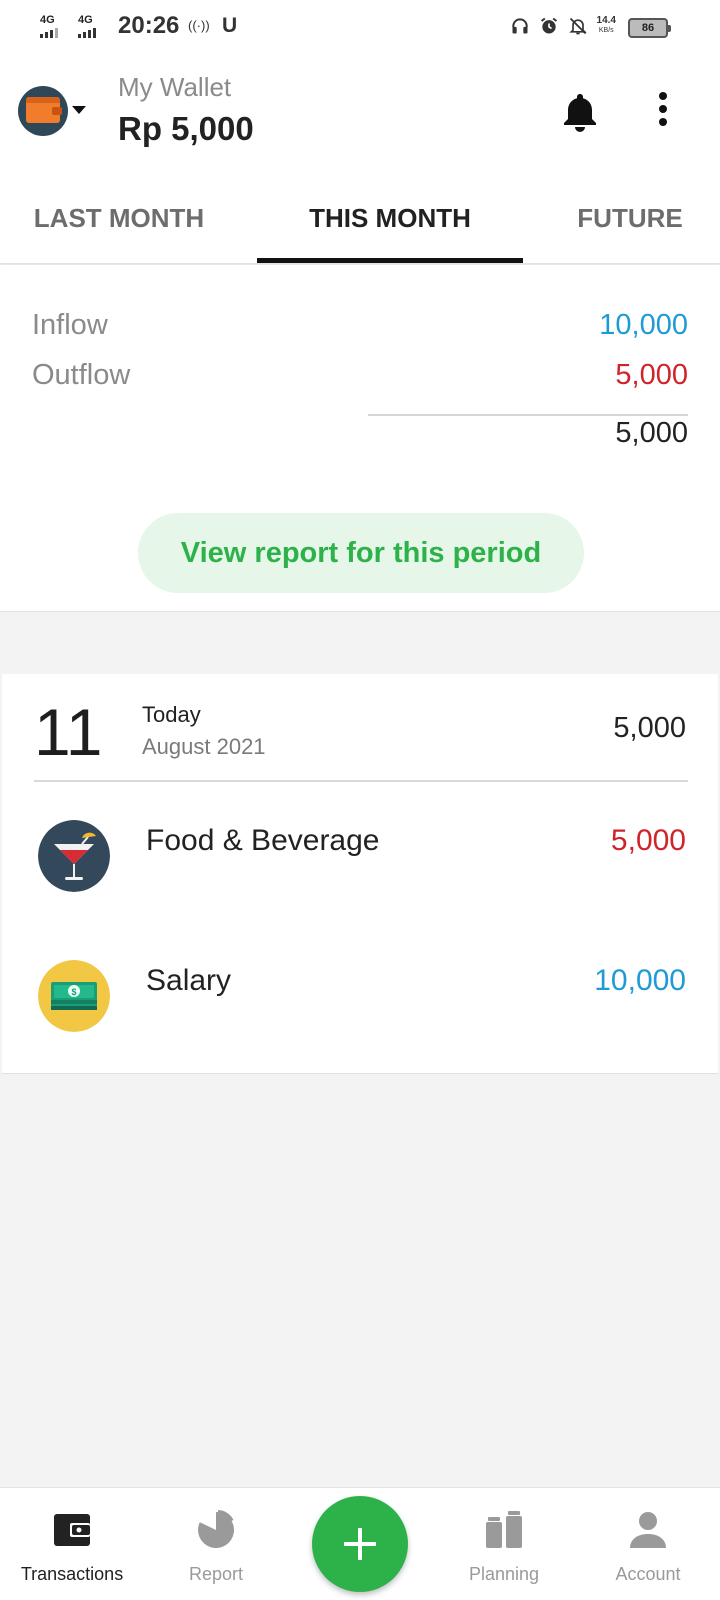  Describe the element at coordinates (204, 746) in the screenshot. I see `day-month-year: August 2021` at that location.